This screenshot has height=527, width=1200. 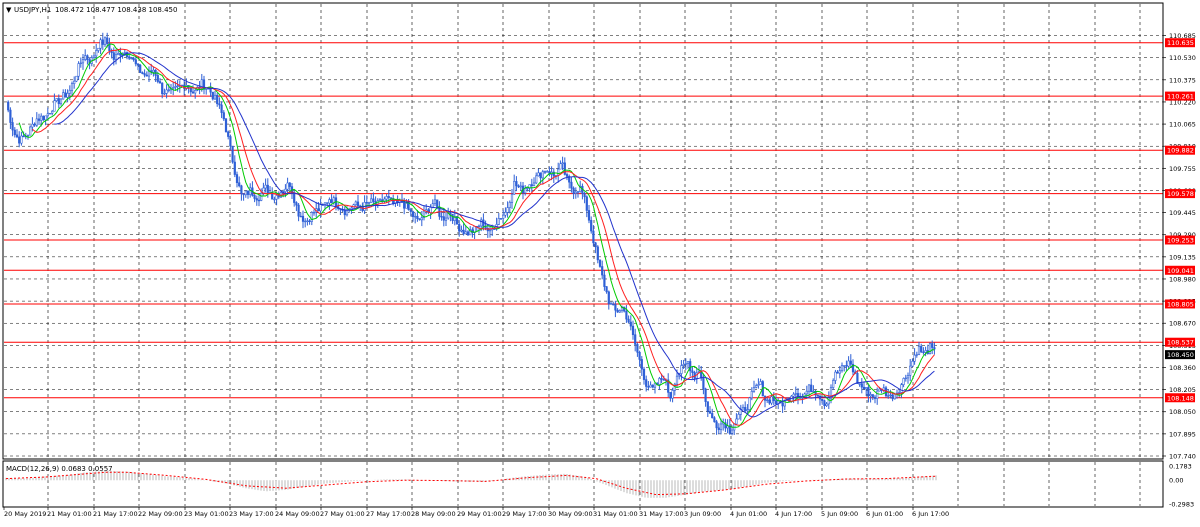 What do you see at coordinates (1180, 43) in the screenshot?
I see `level-badge-label: 110.635` at bounding box center [1180, 43].